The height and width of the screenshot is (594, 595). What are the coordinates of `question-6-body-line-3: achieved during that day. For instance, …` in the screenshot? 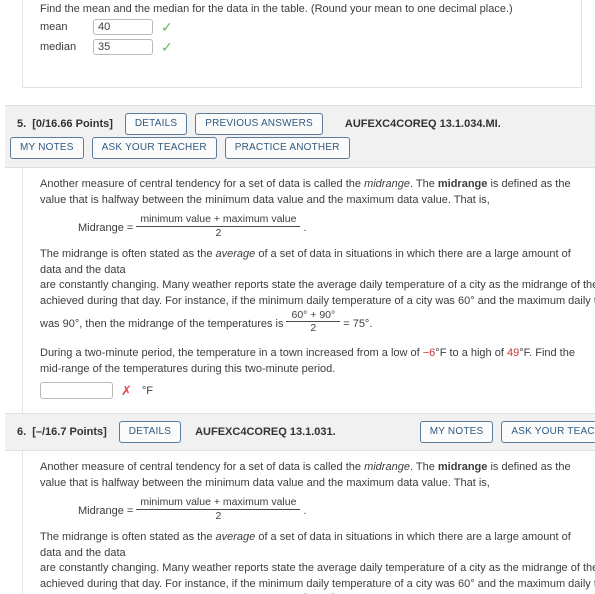 It's located at (317, 583).